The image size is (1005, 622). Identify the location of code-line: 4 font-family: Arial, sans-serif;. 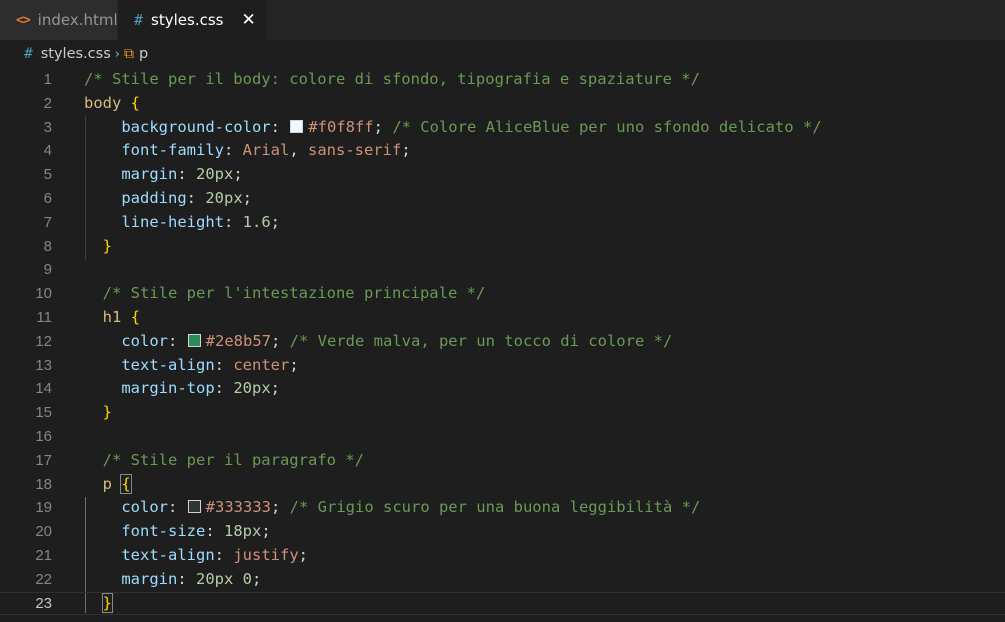
(502, 151).